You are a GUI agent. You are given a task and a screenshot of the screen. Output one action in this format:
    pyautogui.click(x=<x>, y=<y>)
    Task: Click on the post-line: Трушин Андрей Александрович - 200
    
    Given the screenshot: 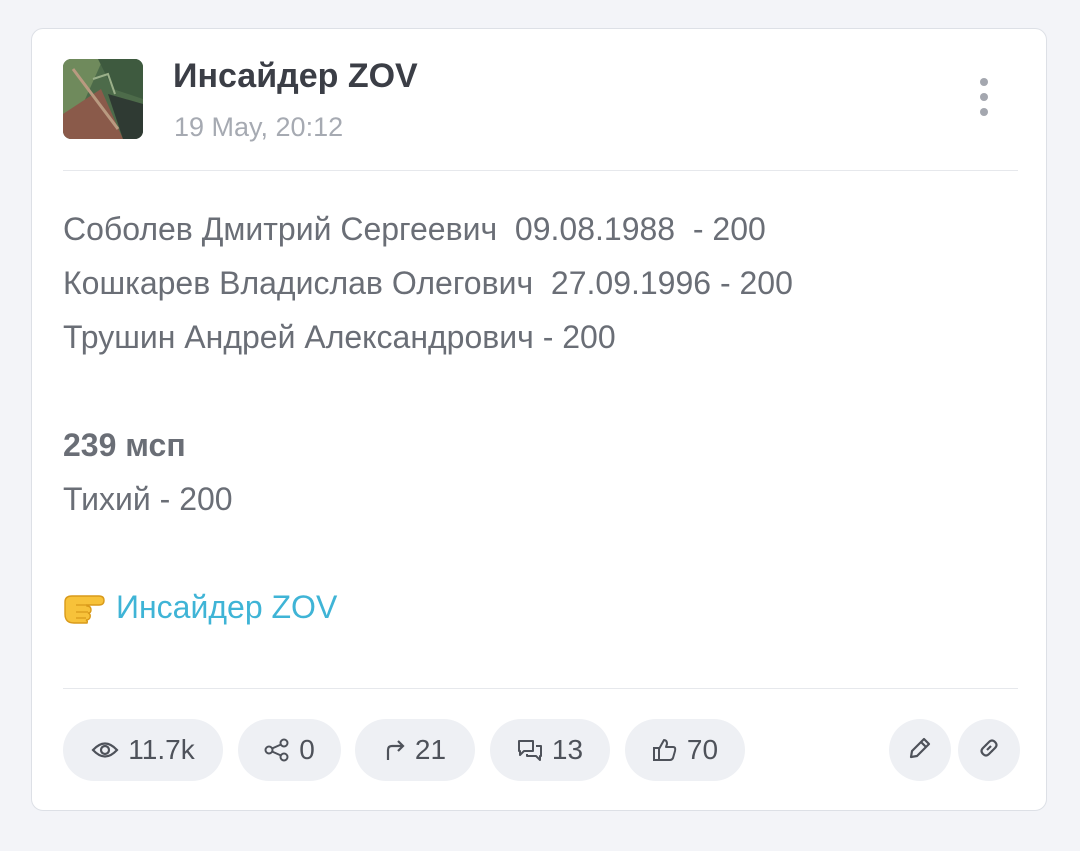 What is the action you would take?
    pyautogui.click(x=339, y=337)
    